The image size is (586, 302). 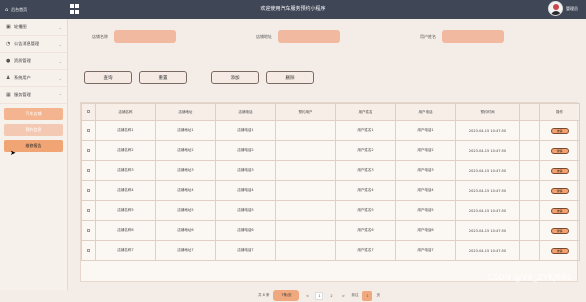 I want to click on goto-suffix: 页, so click(x=378, y=295).